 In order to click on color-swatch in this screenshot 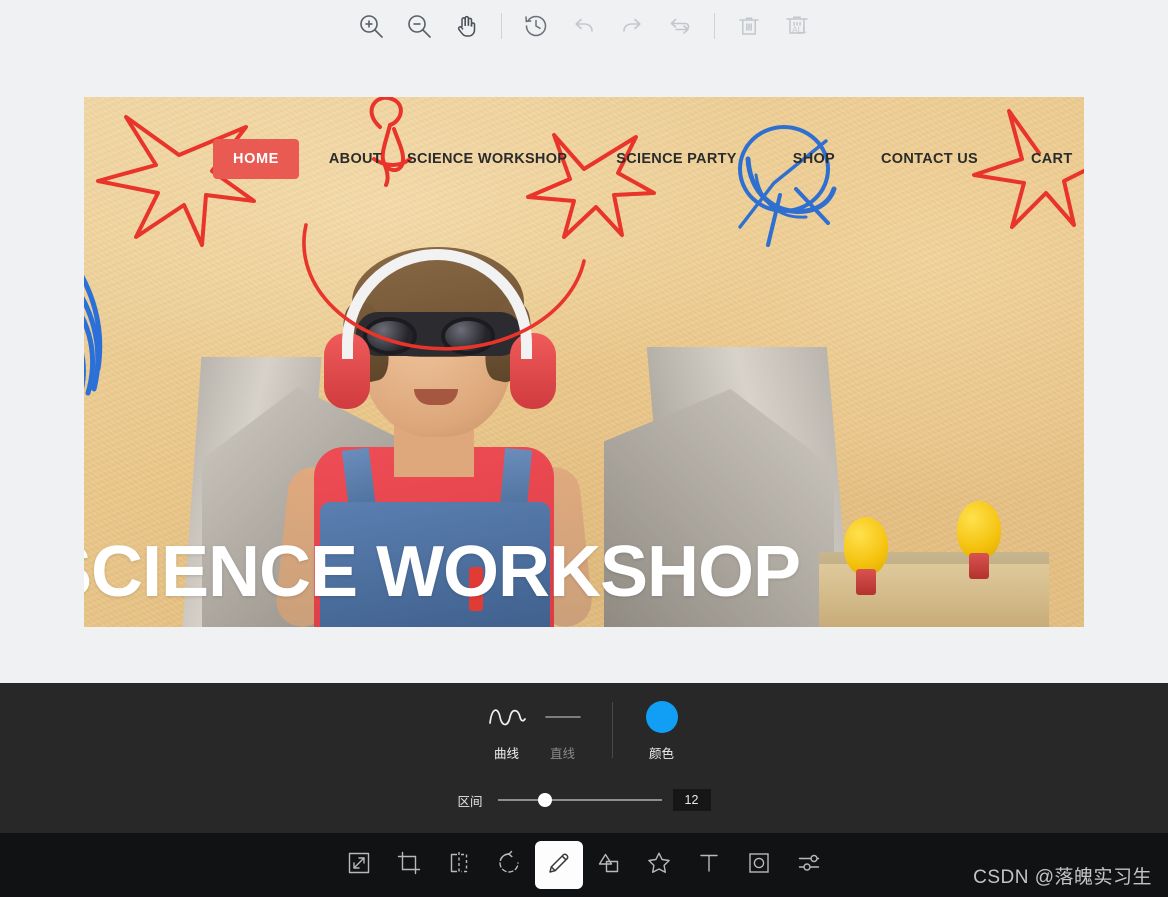, I will do `click(661, 717)`.